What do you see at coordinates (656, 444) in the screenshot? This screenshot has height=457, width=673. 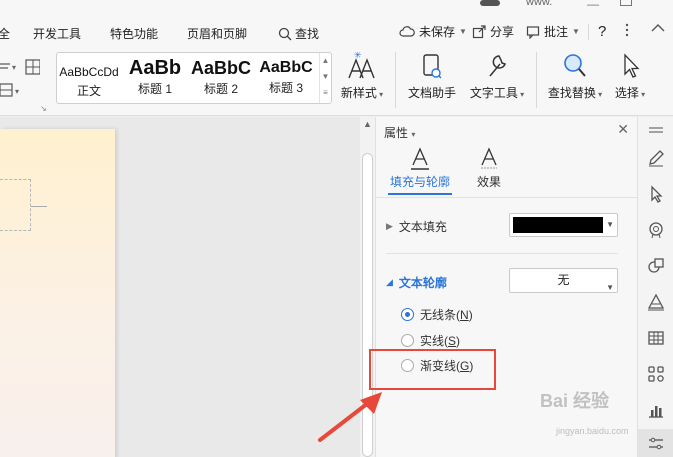 I see `properties-sliders-icon` at bounding box center [656, 444].